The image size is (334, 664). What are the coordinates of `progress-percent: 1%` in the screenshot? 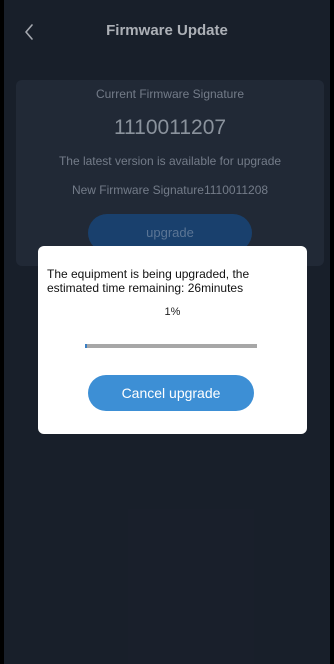 It's located at (172, 312).